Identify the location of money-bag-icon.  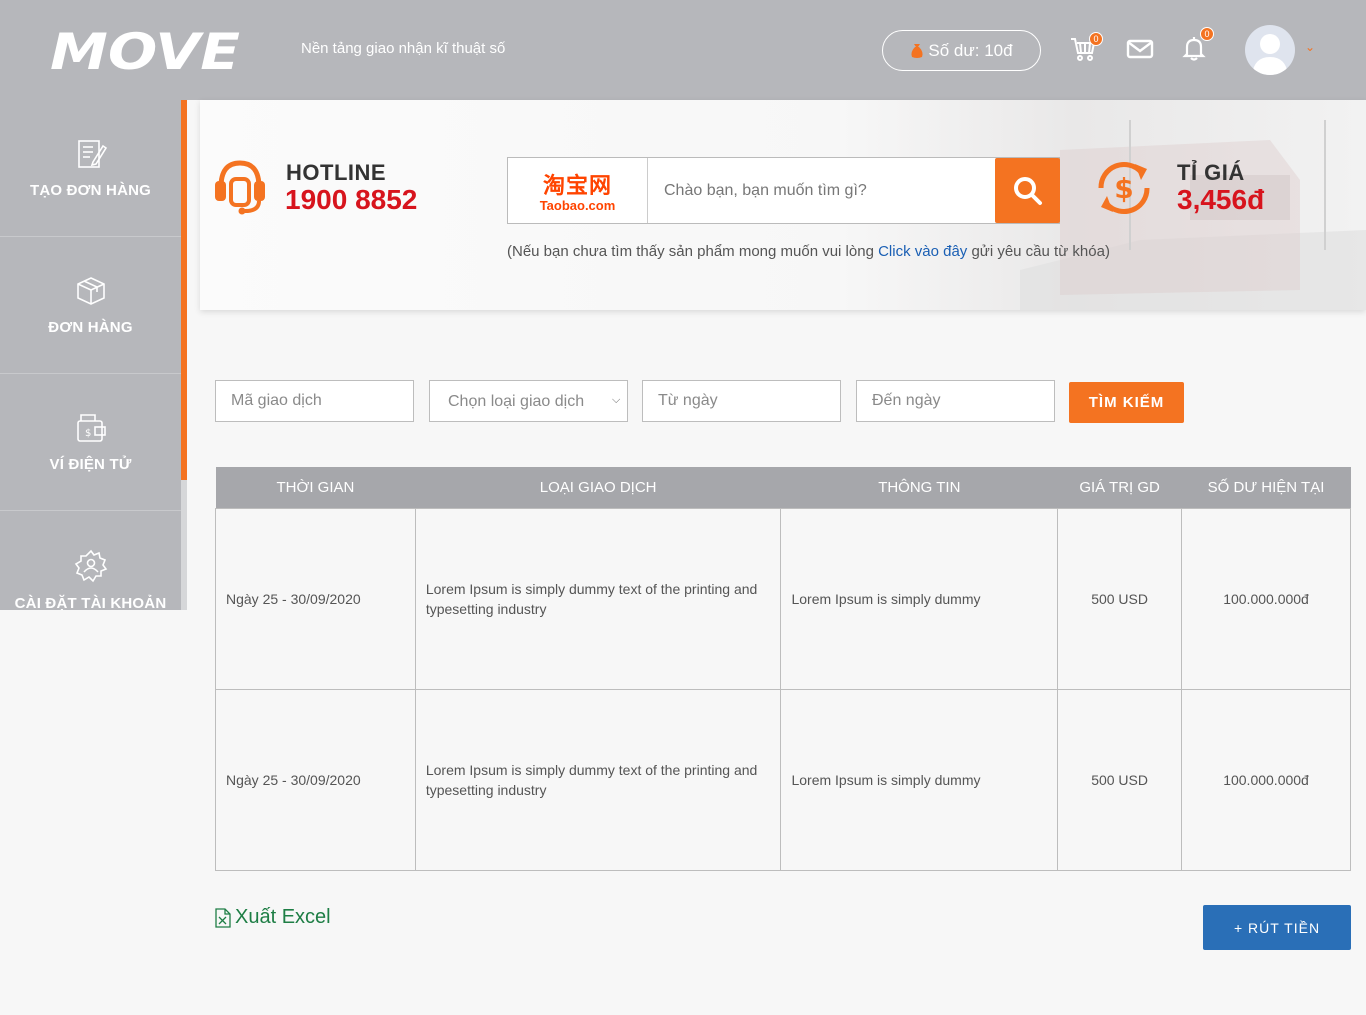
(917, 50).